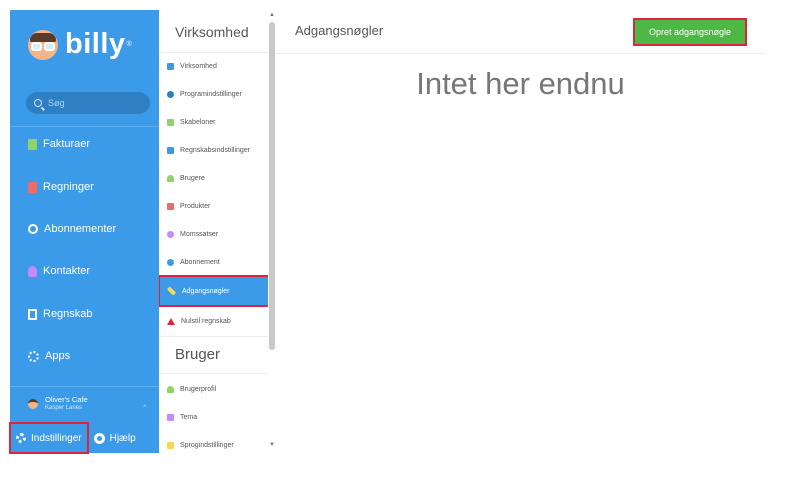 This screenshot has width=809, height=483. What do you see at coordinates (170, 445) in the screenshot?
I see `language-icon` at bounding box center [170, 445].